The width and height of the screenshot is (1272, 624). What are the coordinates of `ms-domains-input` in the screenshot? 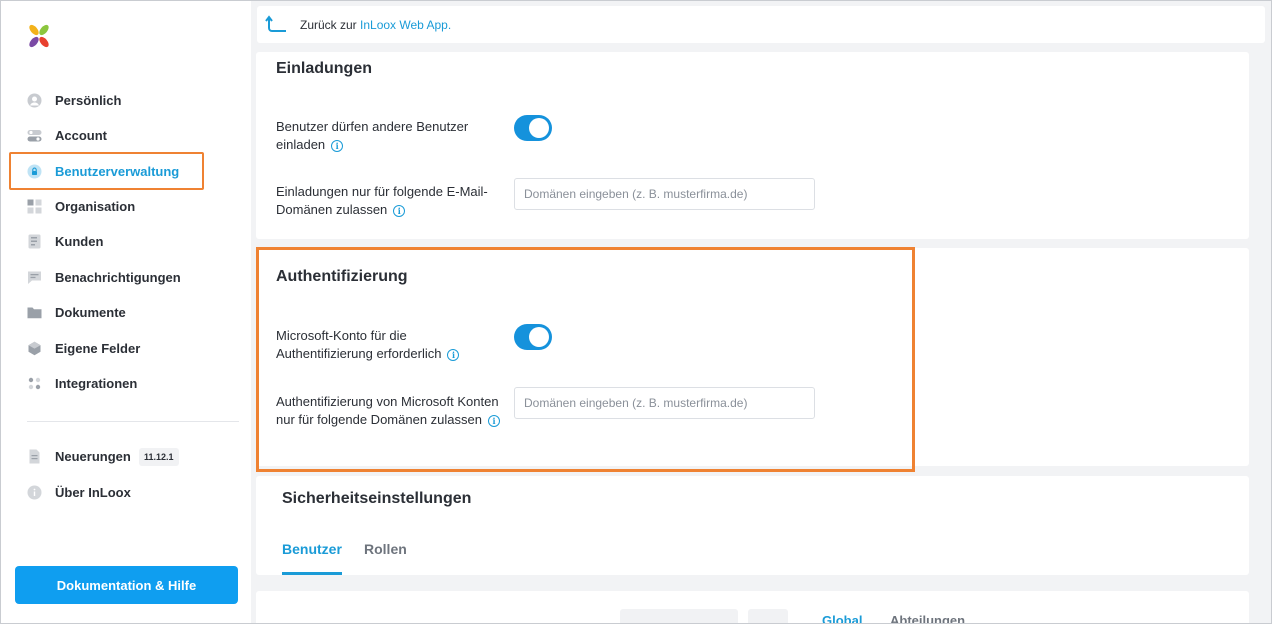 It's located at (664, 403).